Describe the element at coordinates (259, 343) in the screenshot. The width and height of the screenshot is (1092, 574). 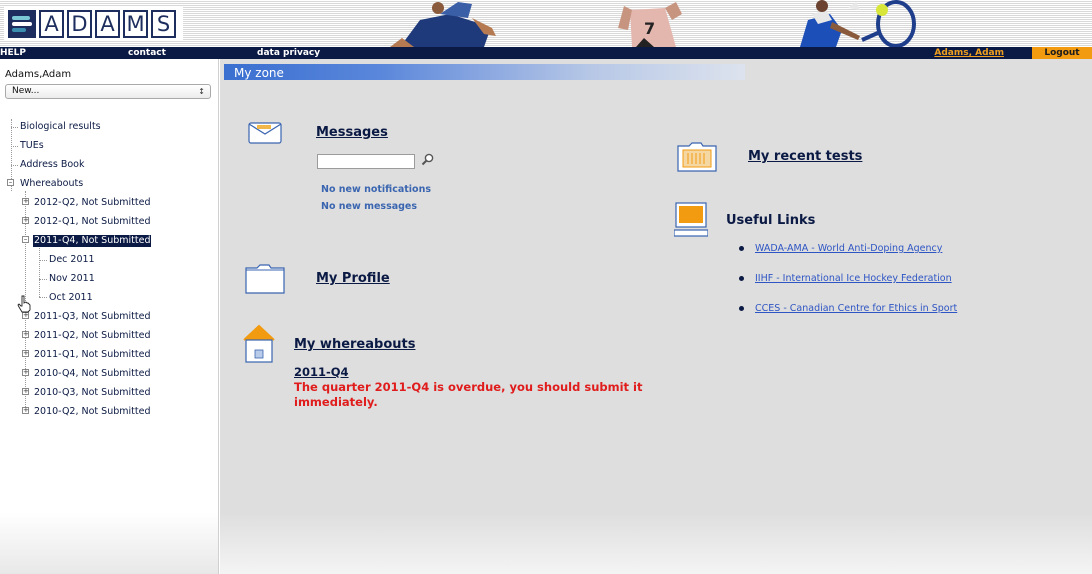
I see `house-icon` at that location.